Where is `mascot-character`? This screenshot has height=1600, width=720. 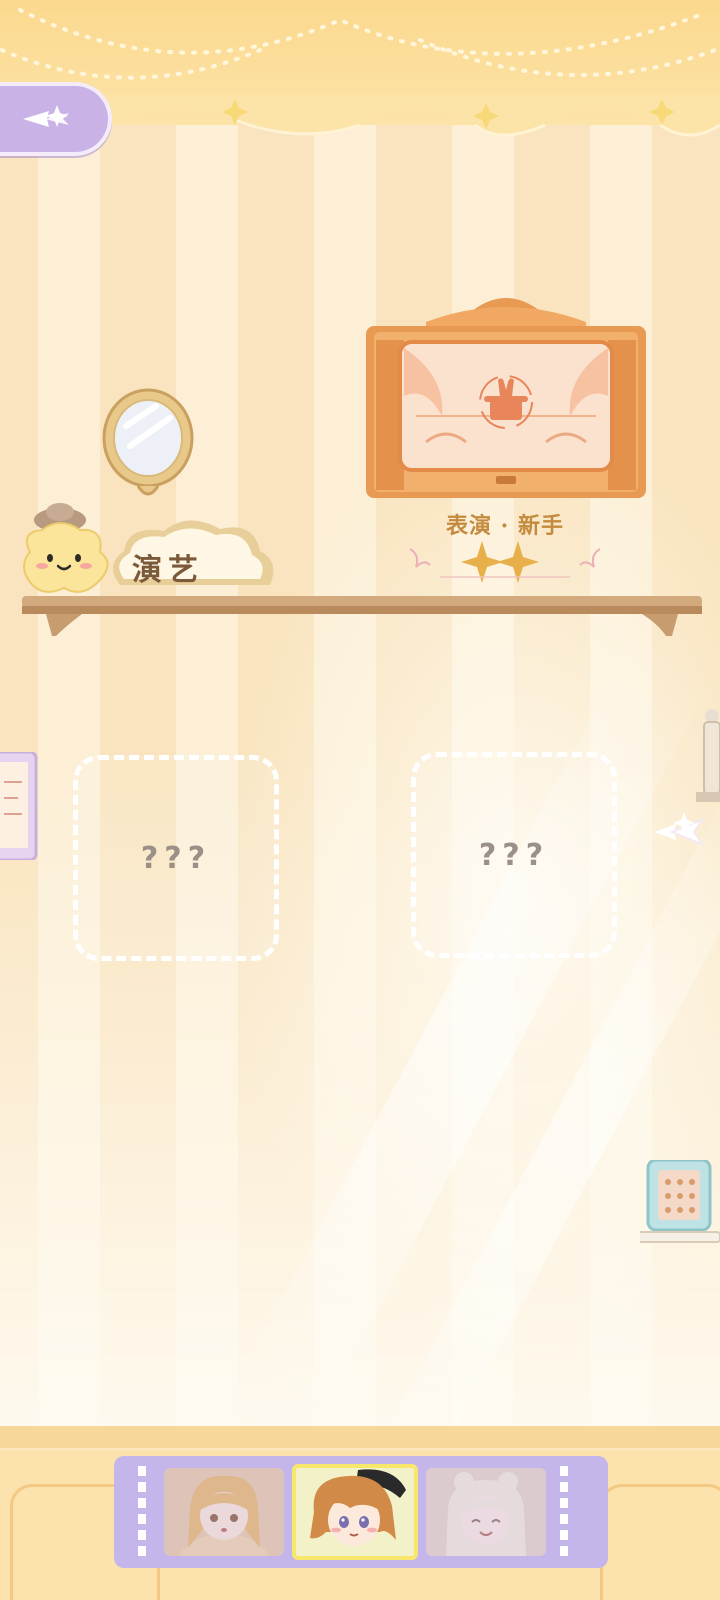
mascot-character is located at coordinates (66, 548).